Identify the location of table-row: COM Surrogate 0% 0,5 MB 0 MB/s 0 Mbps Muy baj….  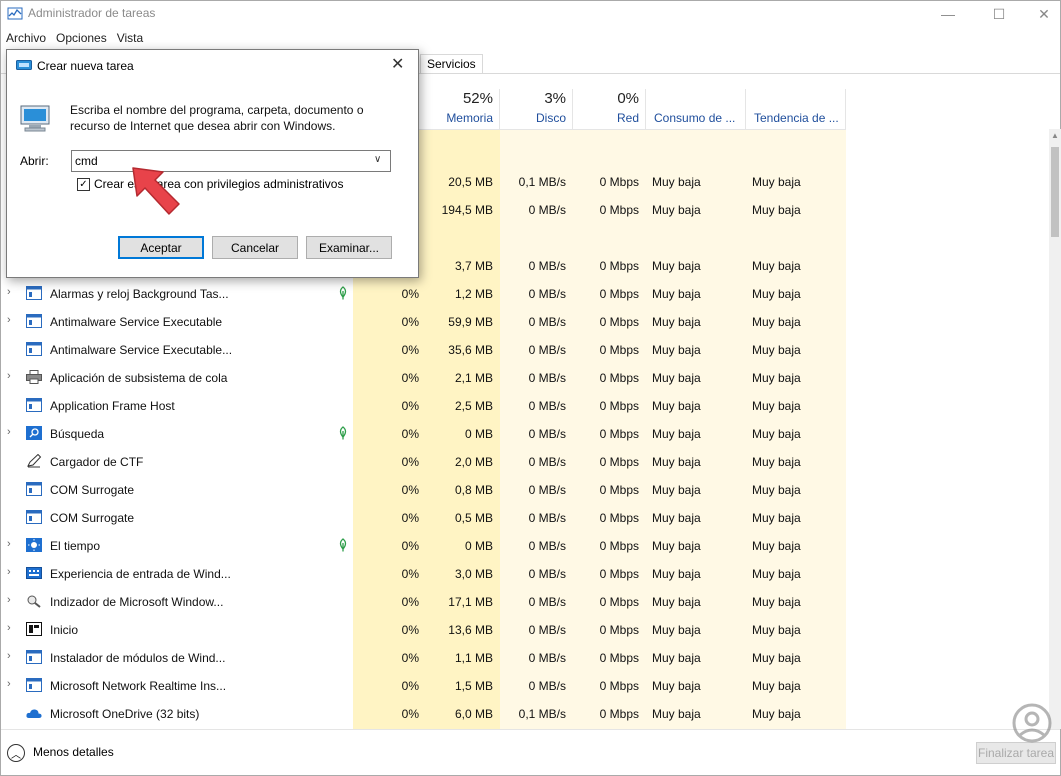
(423, 517).